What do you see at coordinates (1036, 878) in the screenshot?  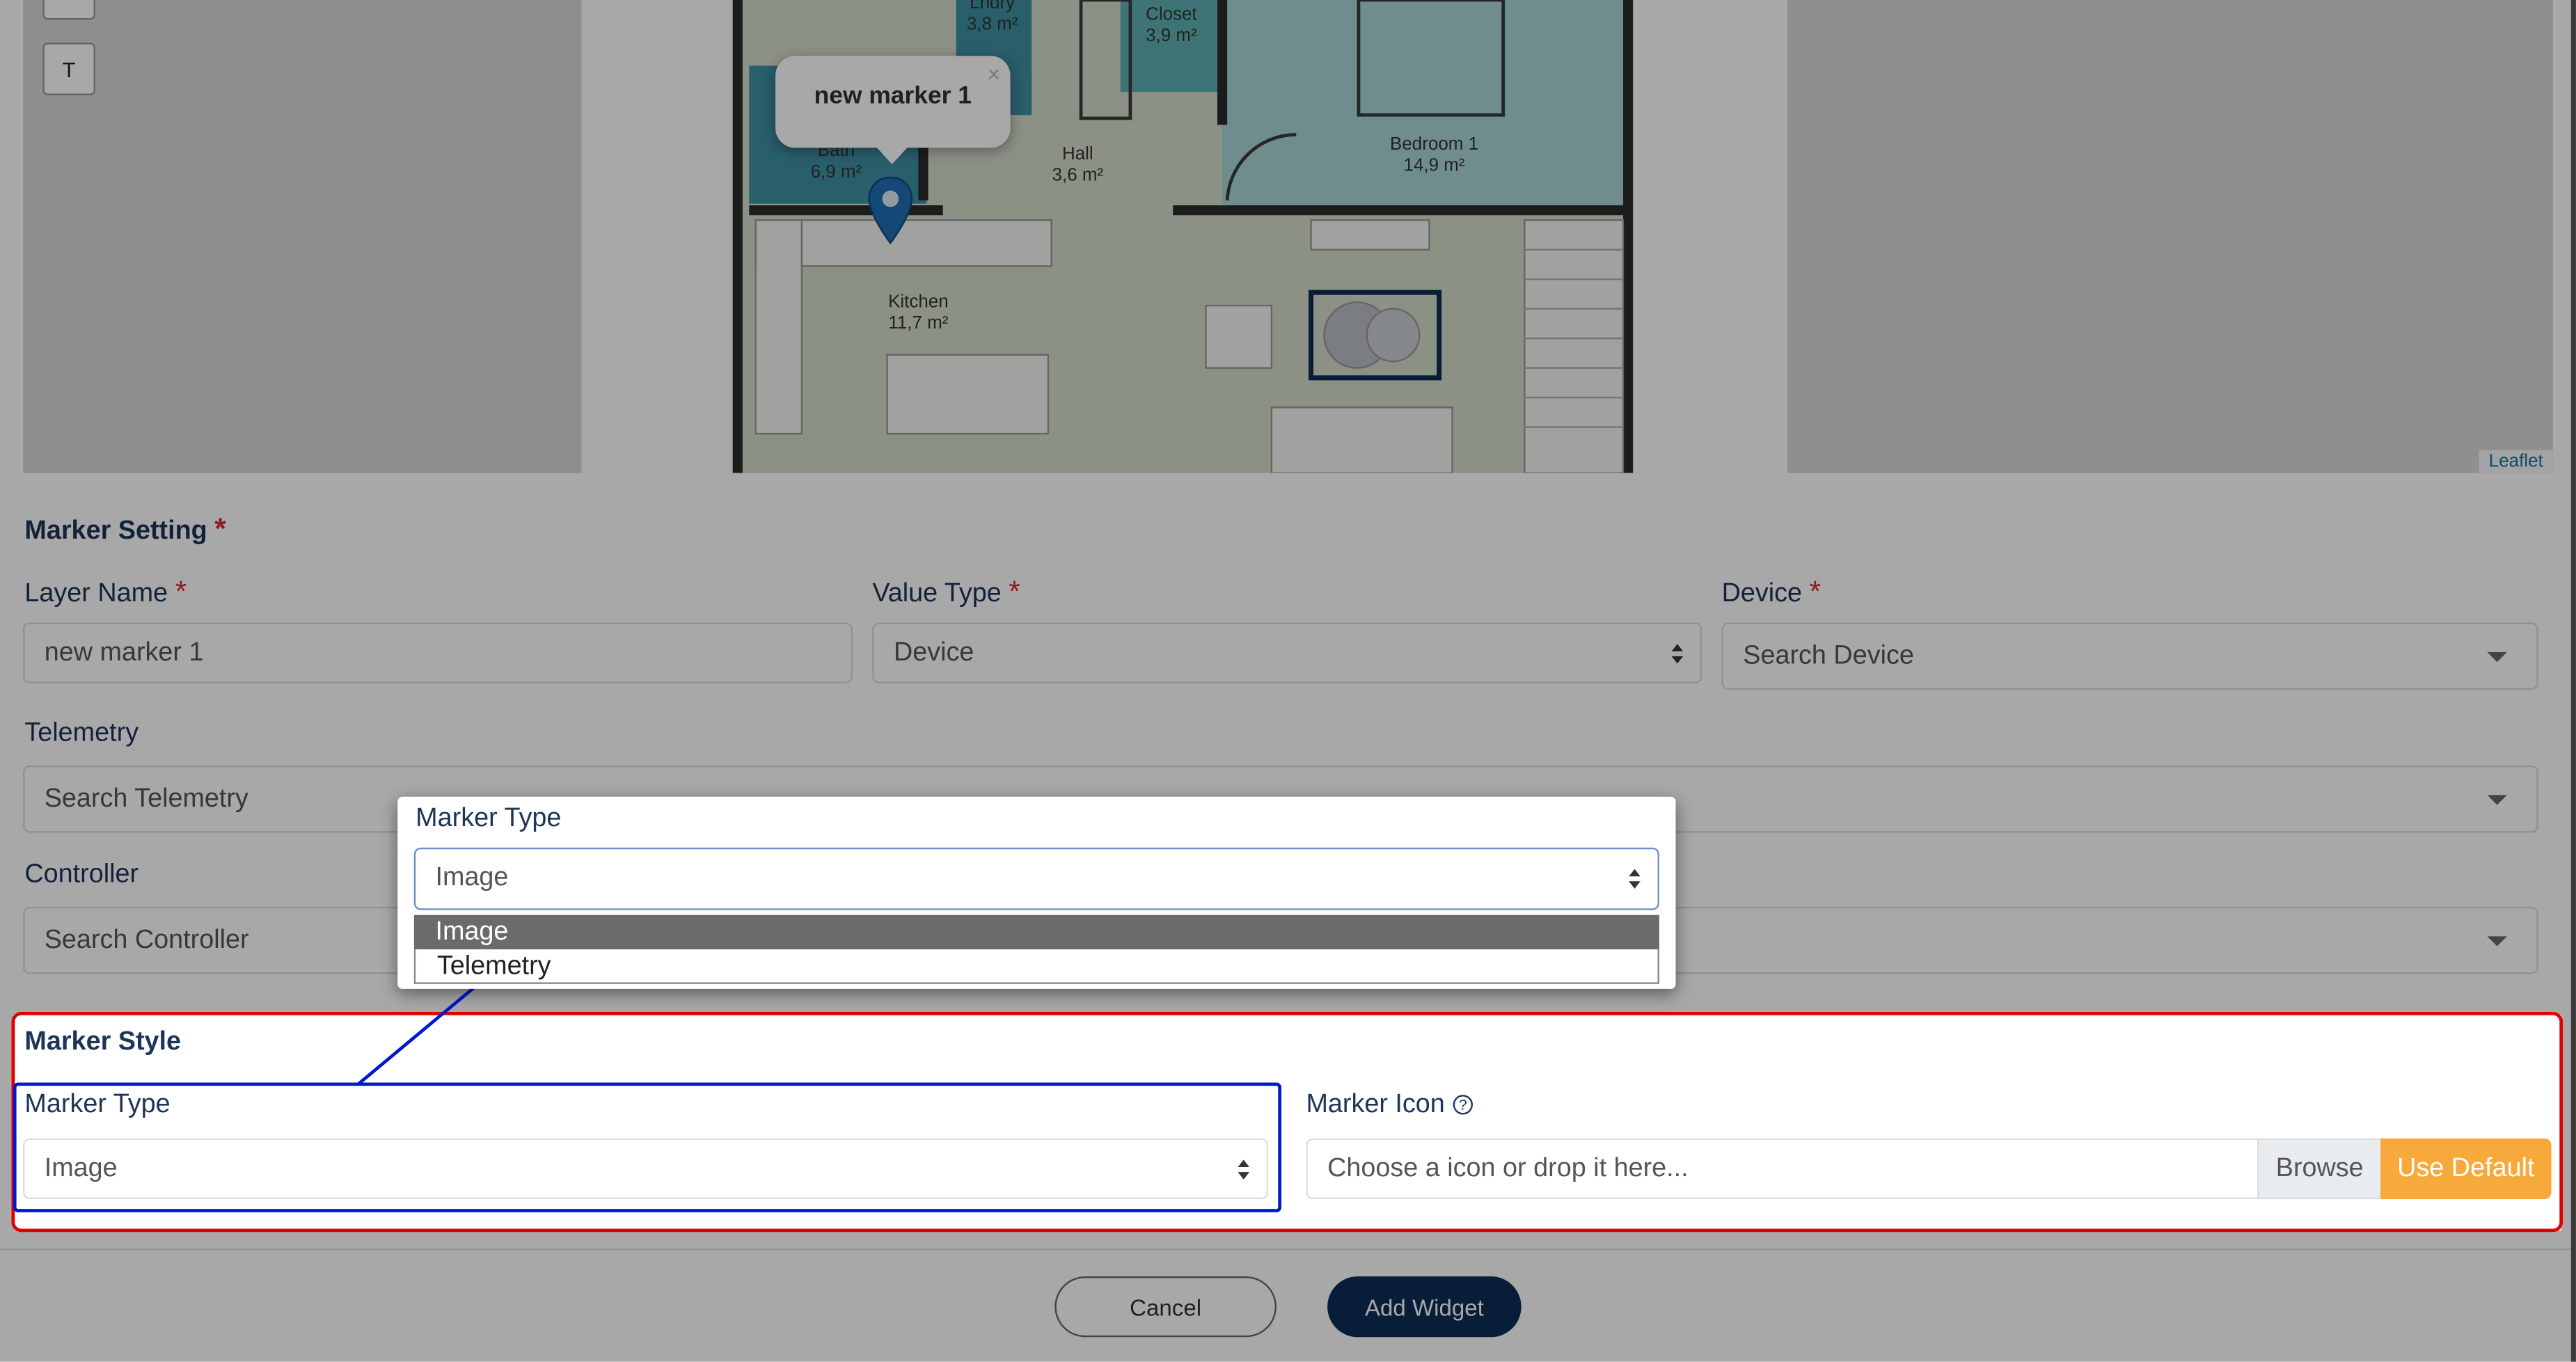 I see `dropdown-callout-select: Image` at bounding box center [1036, 878].